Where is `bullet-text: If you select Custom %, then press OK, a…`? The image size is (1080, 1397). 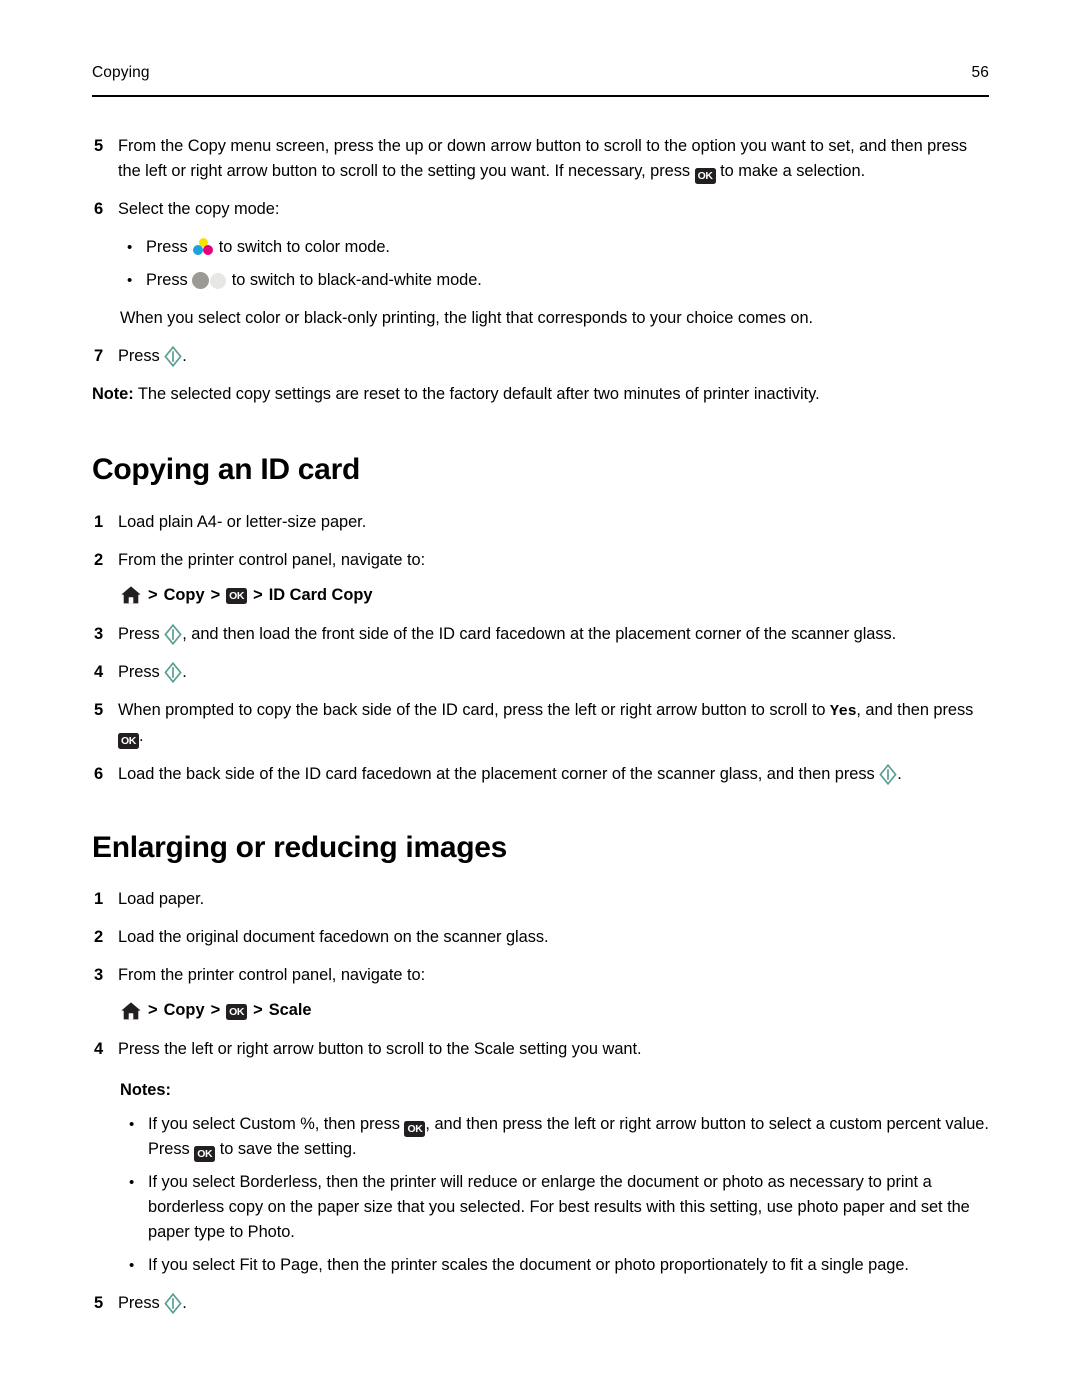
bullet-text: If you select Custom %, then press OK, a… is located at coordinates (570, 1137).